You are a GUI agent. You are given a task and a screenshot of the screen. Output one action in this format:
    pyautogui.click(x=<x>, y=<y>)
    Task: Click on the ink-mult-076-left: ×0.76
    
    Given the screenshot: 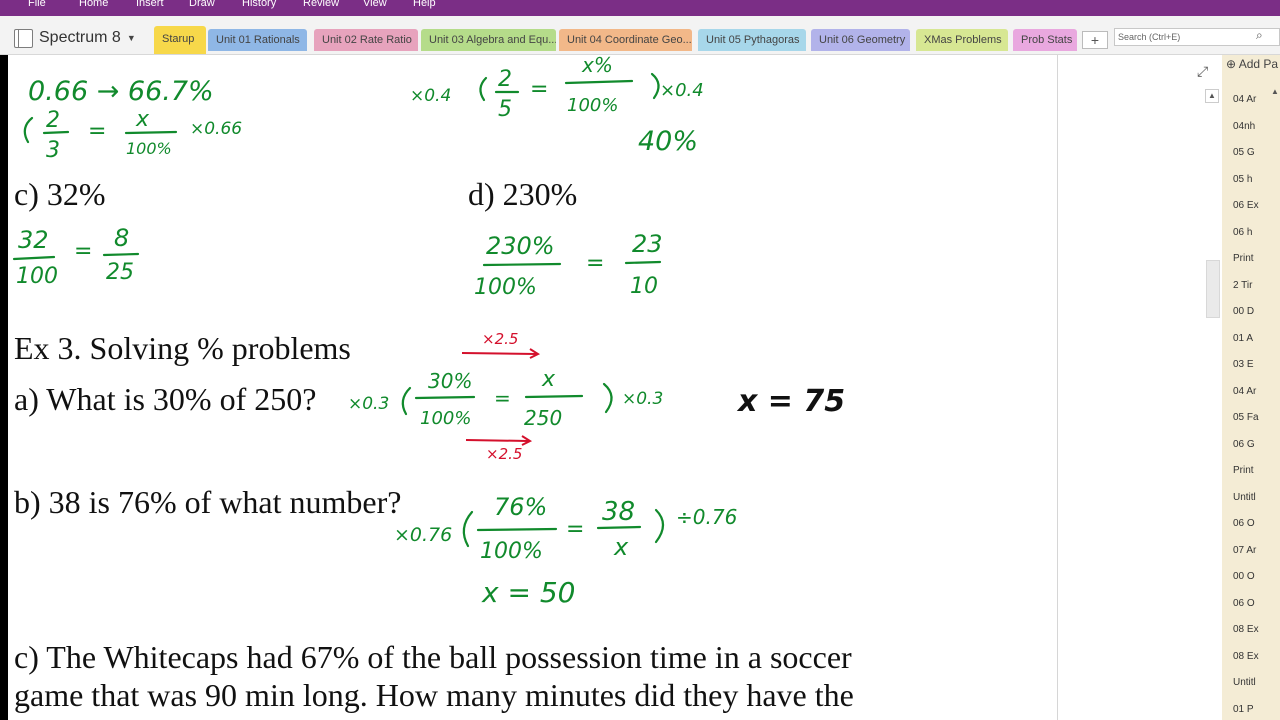 What is the action you would take?
    pyautogui.click(x=423, y=535)
    